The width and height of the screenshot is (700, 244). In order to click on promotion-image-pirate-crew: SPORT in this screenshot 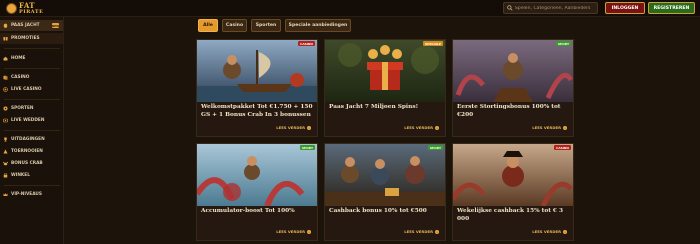, I will do `click(385, 175)`.